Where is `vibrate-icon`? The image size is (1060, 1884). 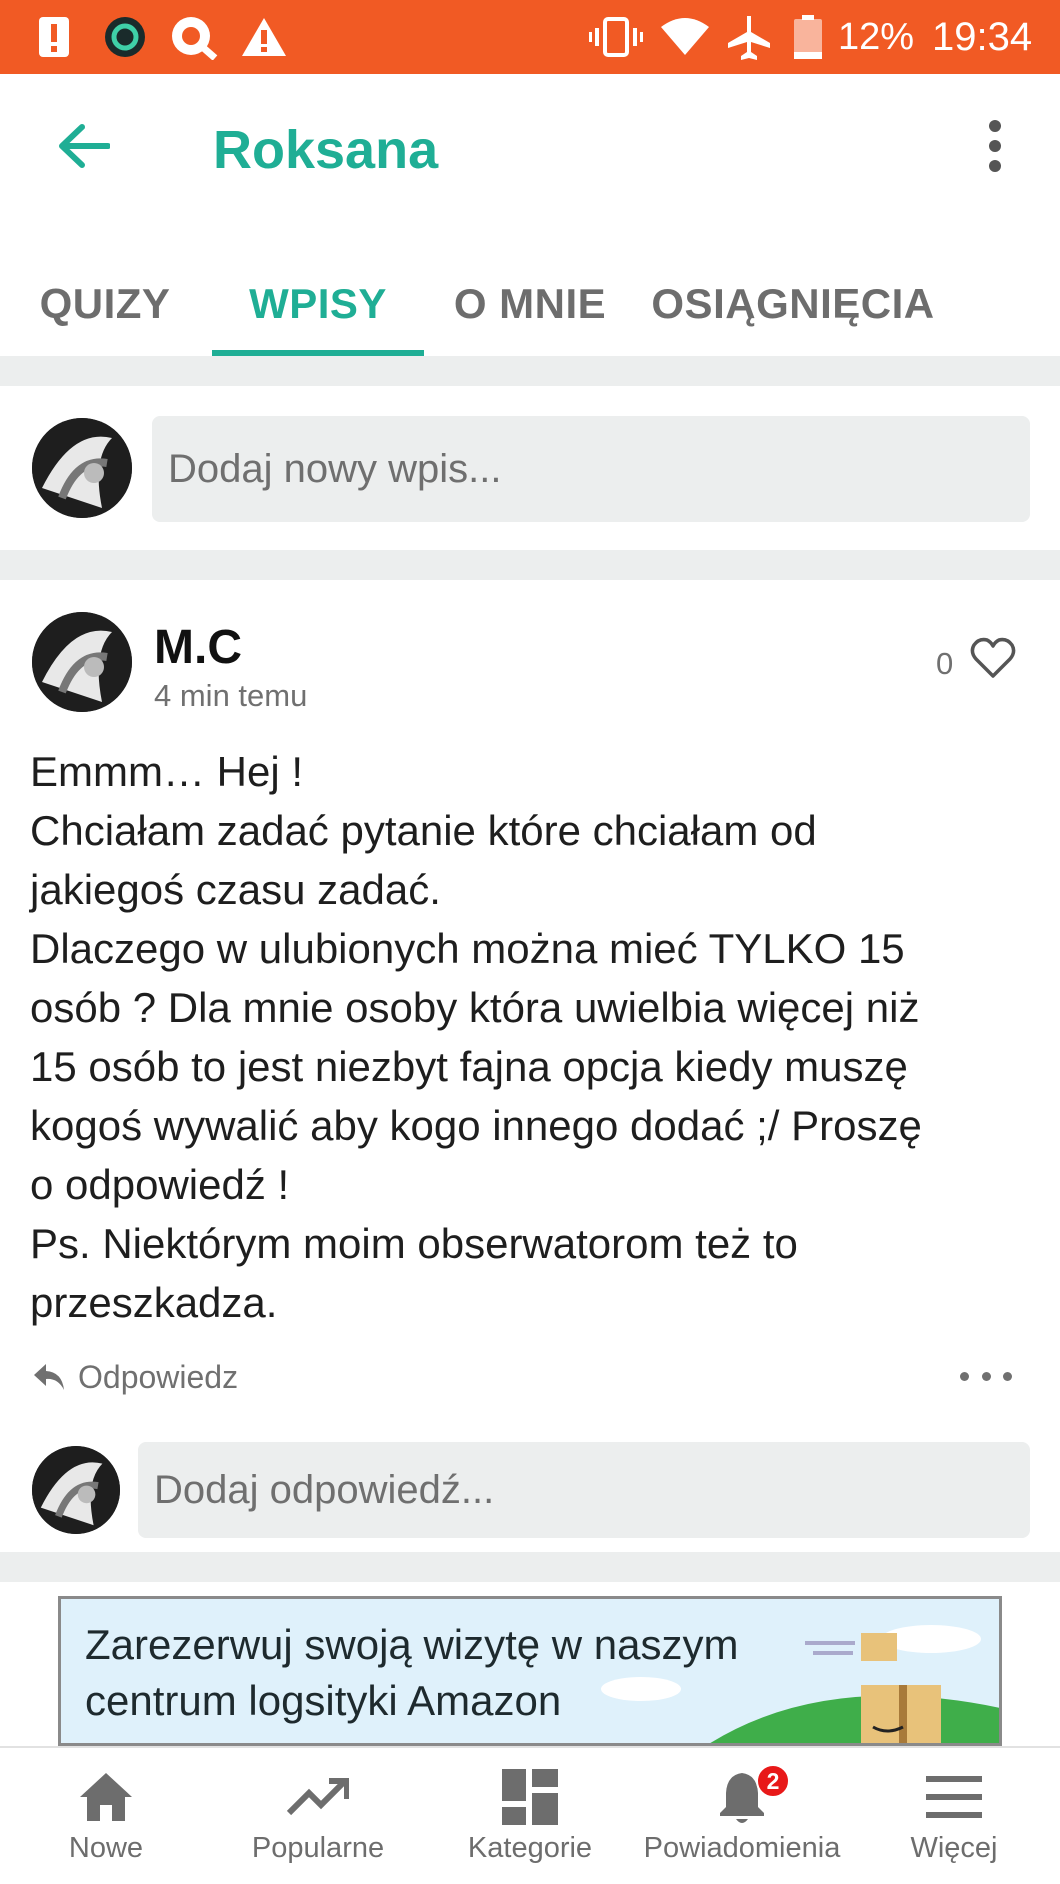
vibrate-icon is located at coordinates (616, 37).